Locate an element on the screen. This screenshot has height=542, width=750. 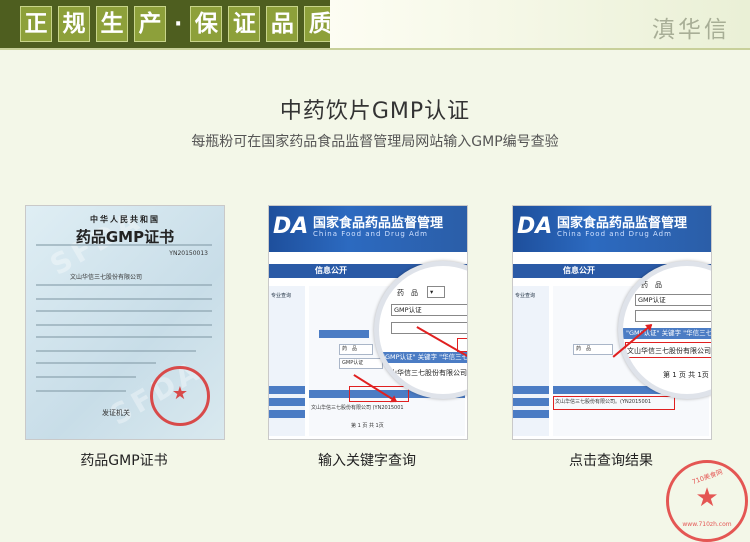
official-seal: ★ is located at coordinates (180, 396).